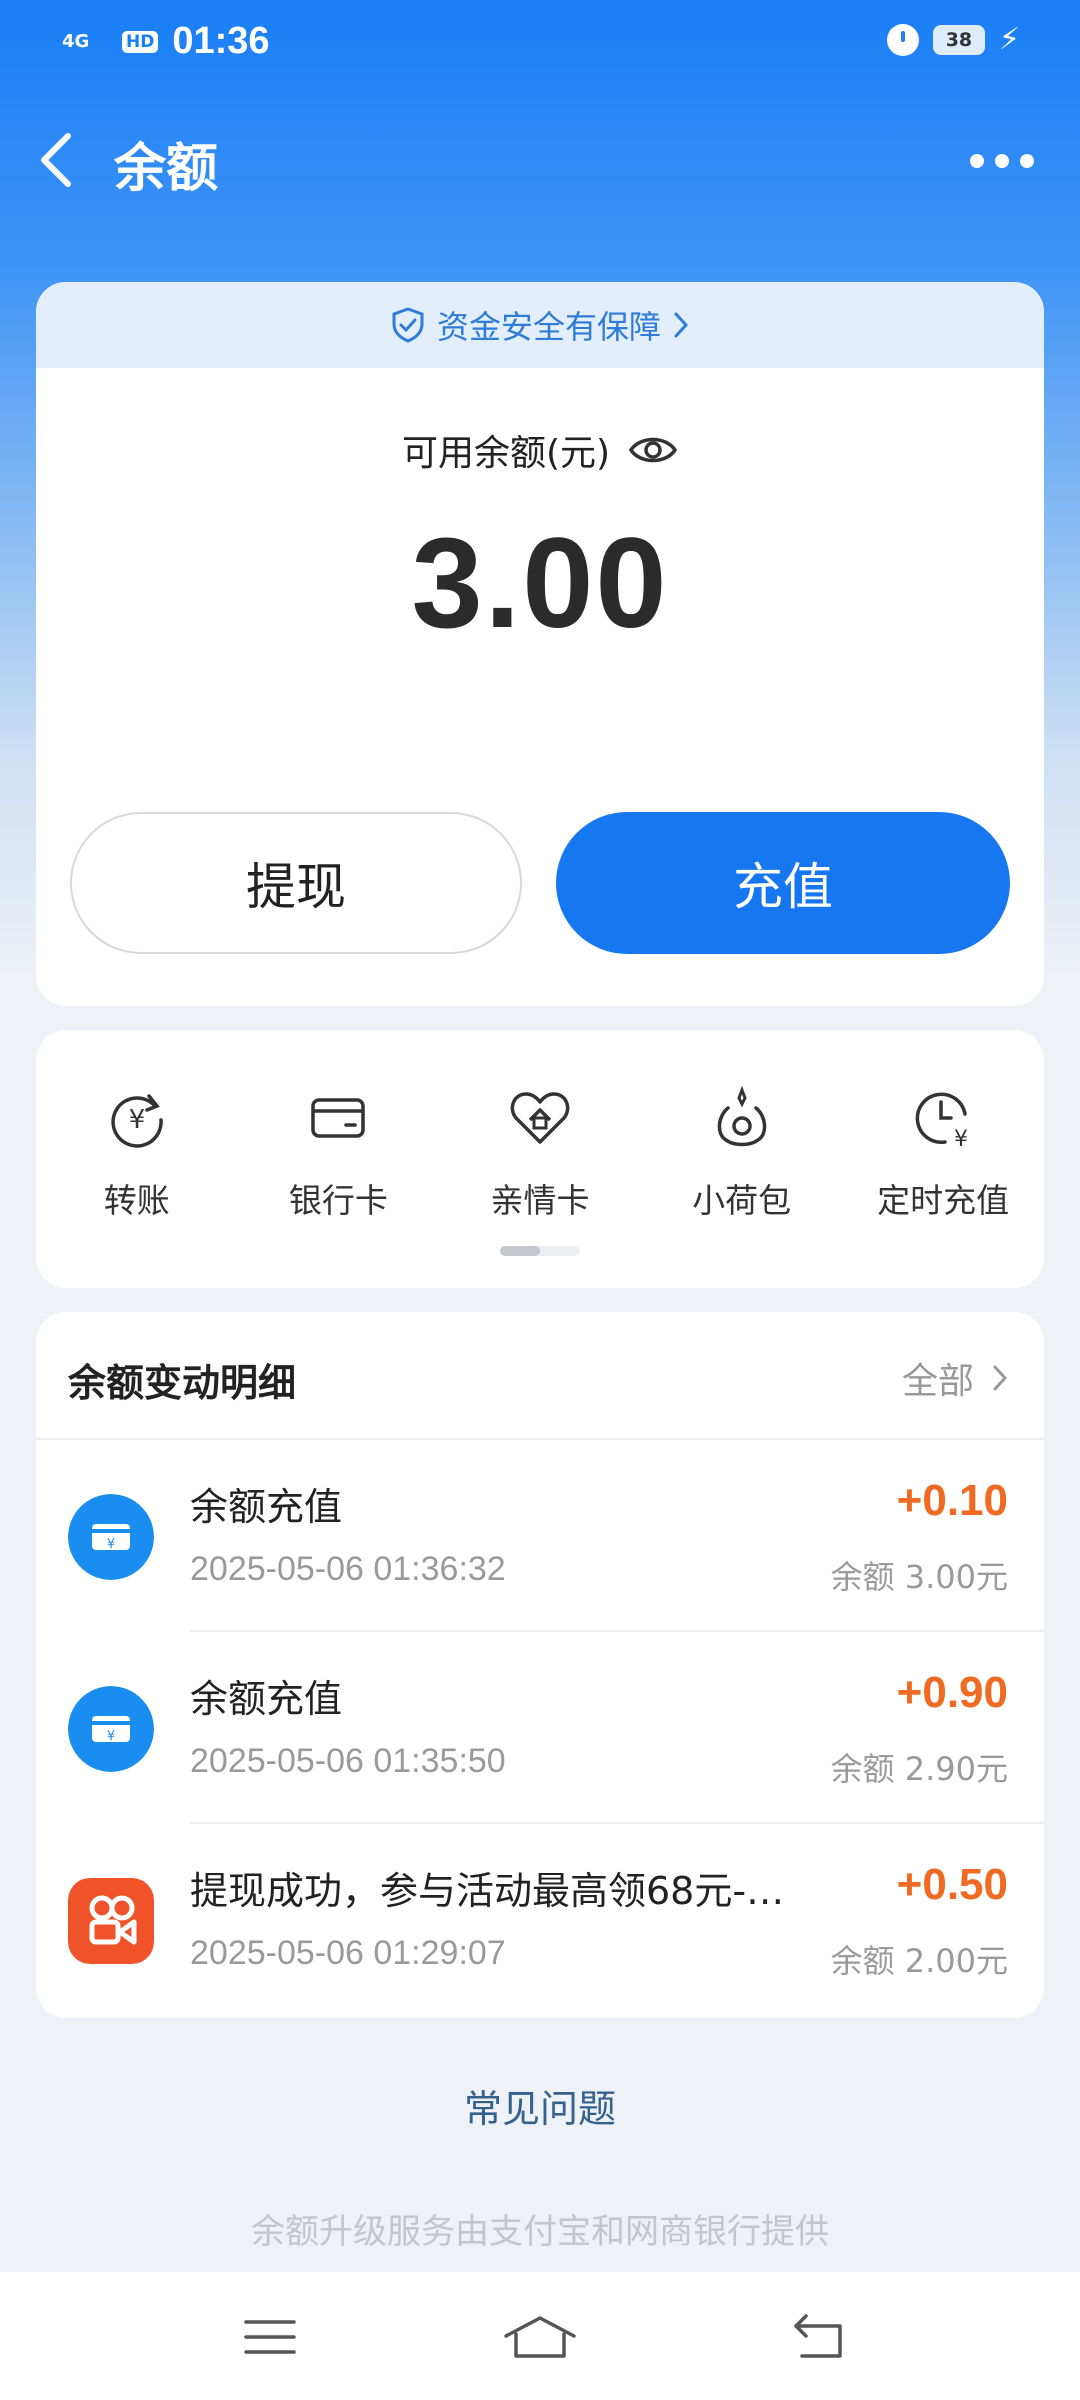 The width and height of the screenshot is (1080, 2400). What do you see at coordinates (952, 1692) in the screenshot?
I see `record-amount: +0.90` at bounding box center [952, 1692].